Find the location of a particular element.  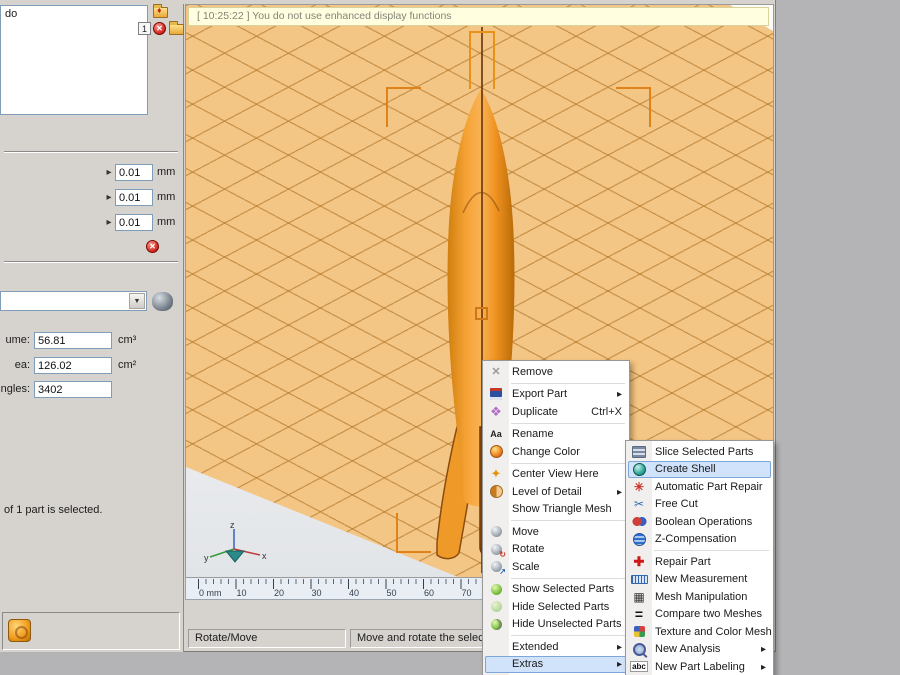

reset-button is located at coordinates (152, 246).